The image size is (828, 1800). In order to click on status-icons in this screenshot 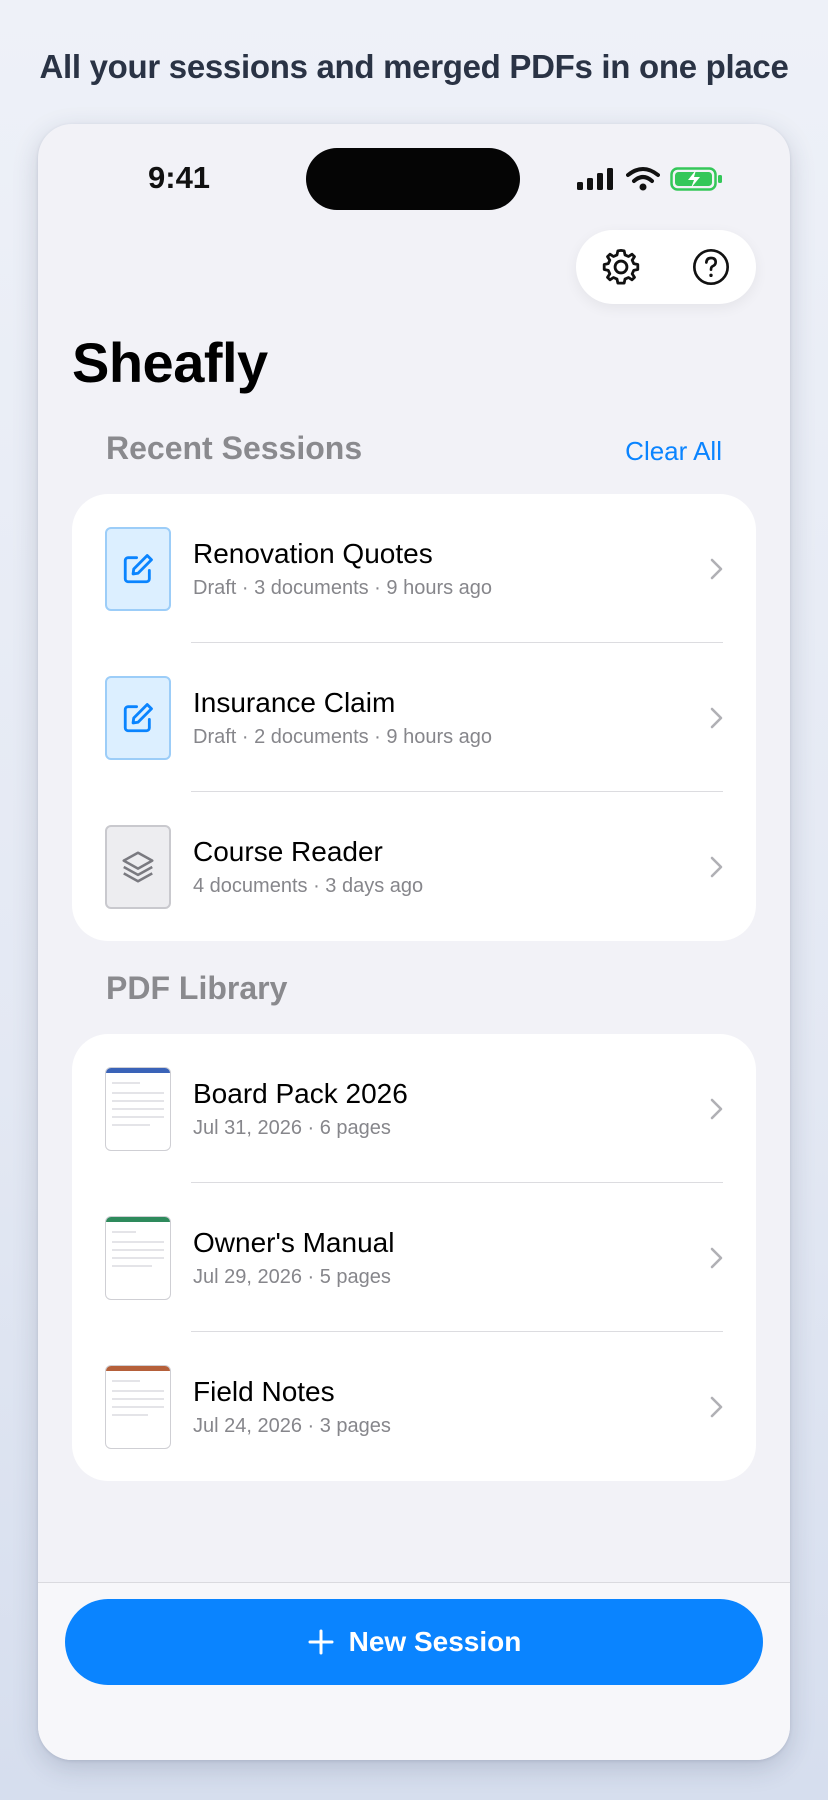, I will do `click(650, 179)`.